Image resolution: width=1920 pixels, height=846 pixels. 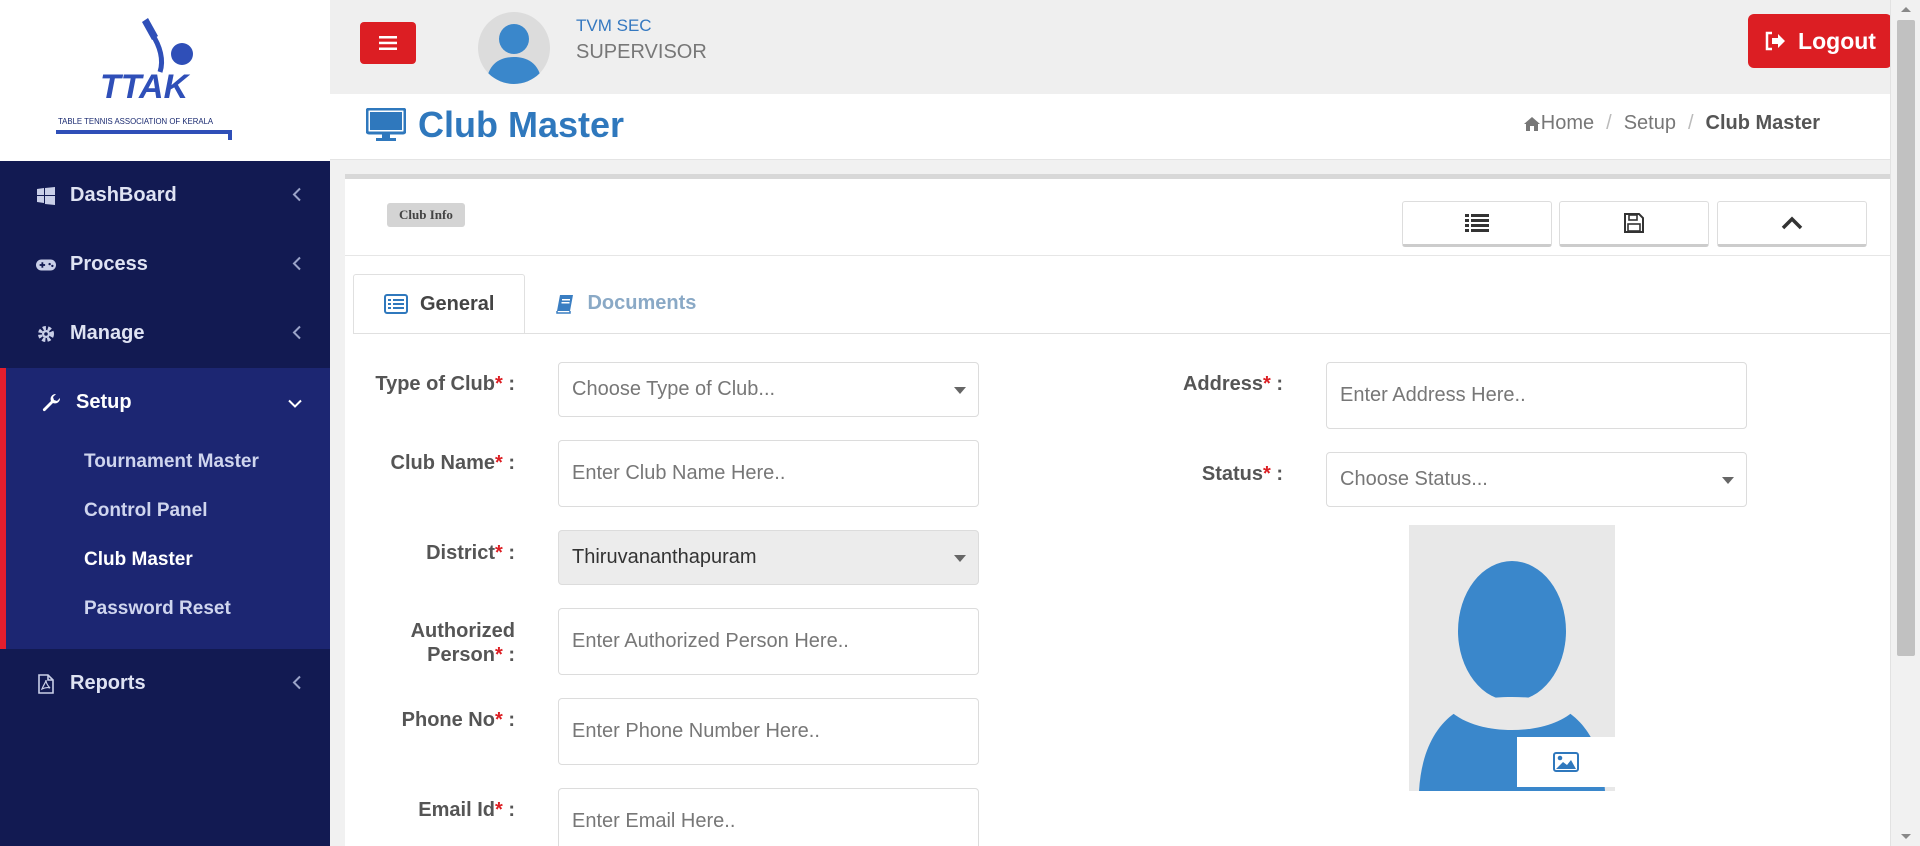 I want to click on club-name-label: Club Name* :, so click(x=430, y=463).